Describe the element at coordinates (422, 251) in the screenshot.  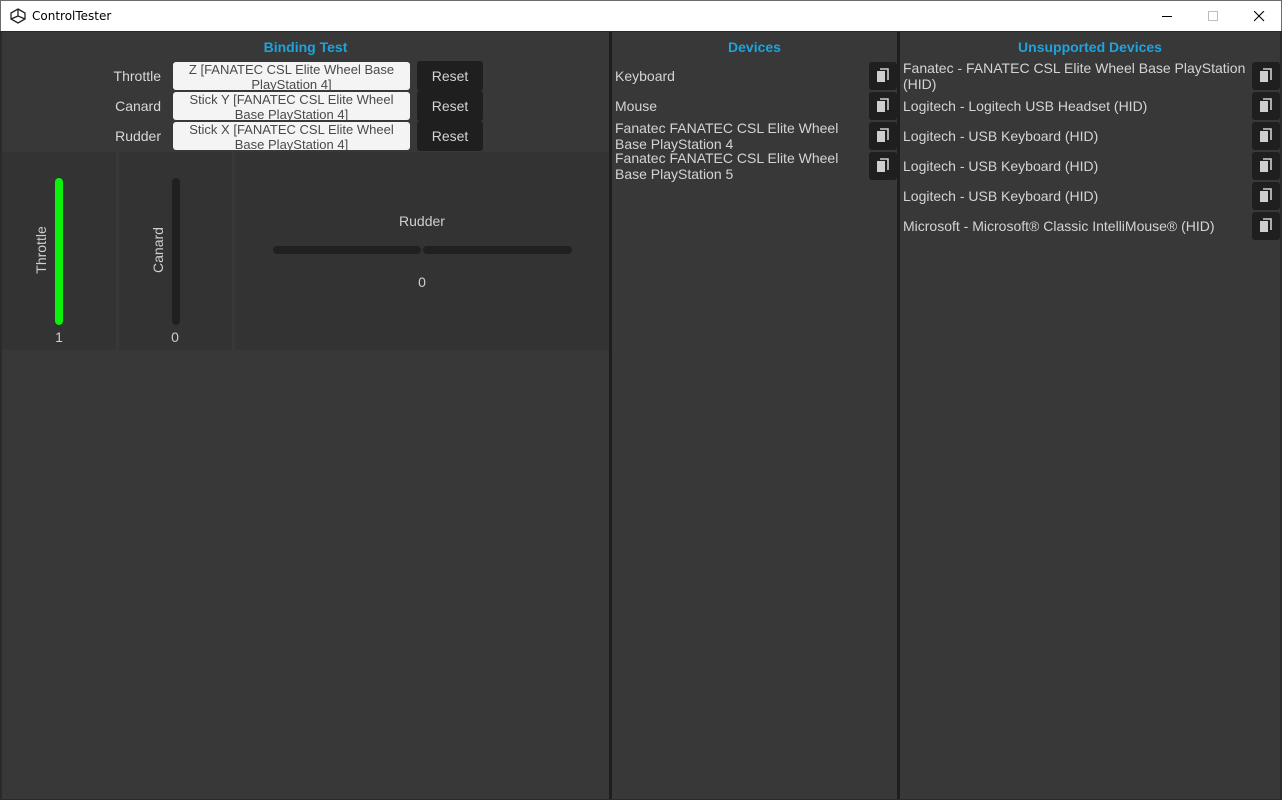
I see `rudder-visualizer: Rudder 0` at that location.